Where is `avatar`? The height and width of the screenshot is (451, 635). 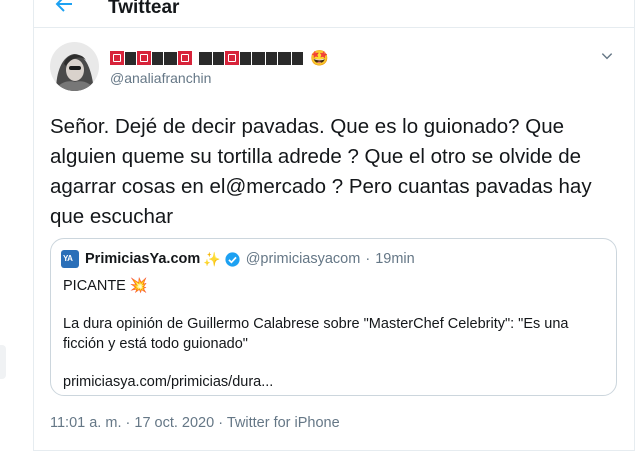
avatar is located at coordinates (74, 66).